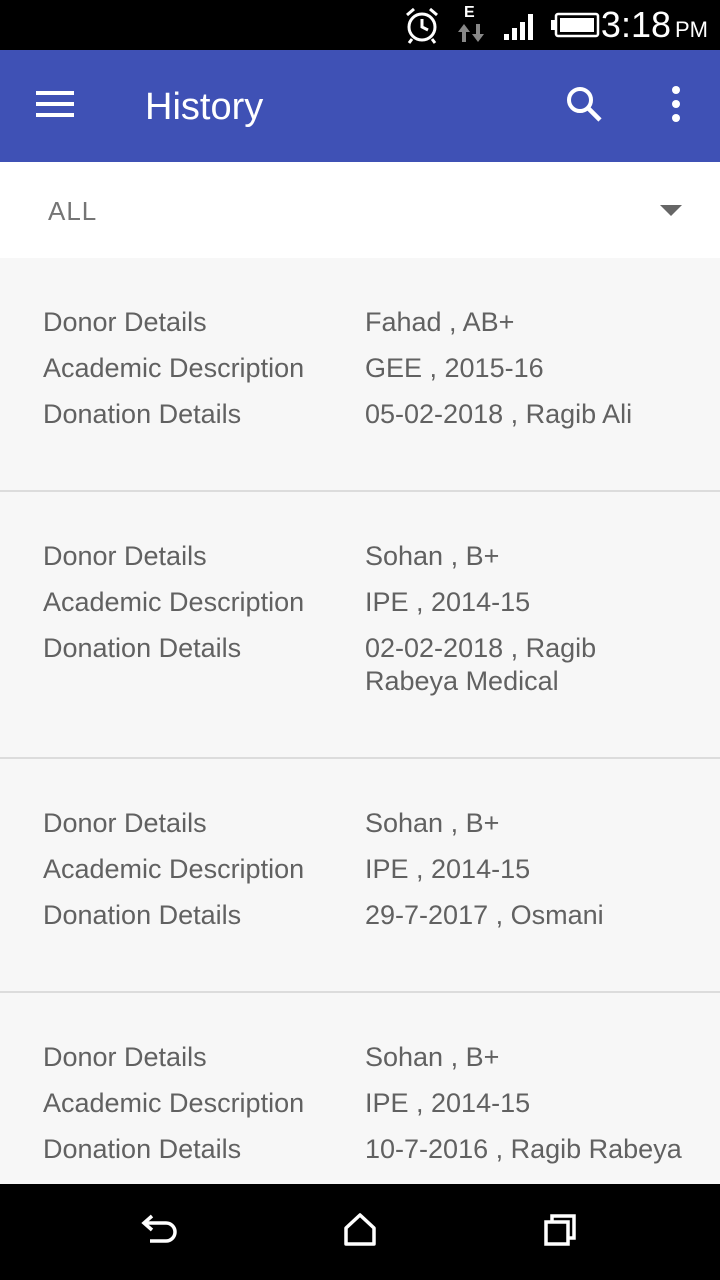 Image resolution: width=720 pixels, height=1280 pixels. I want to click on status-time-value: 3:18, so click(635, 24).